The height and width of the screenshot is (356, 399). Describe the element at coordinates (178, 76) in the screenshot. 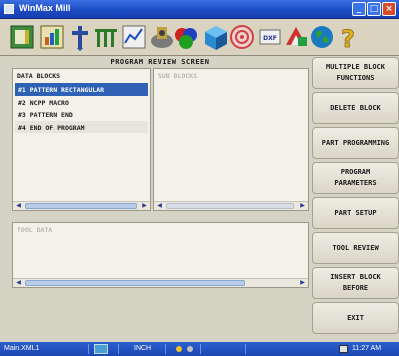

I see `sub-blocks-header: SUB BLOCKS` at that location.